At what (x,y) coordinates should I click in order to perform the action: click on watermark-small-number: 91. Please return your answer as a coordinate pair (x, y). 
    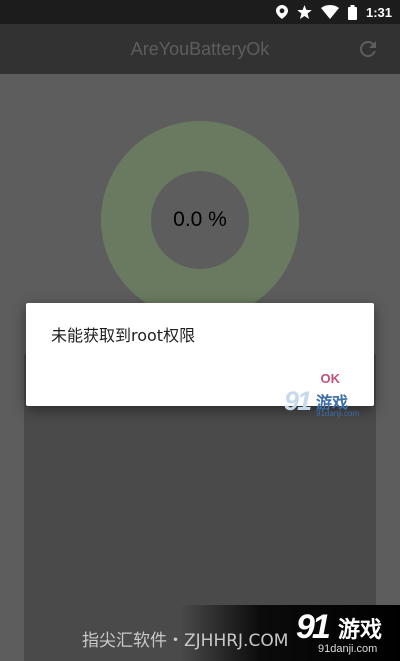
    Looking at the image, I should click on (298, 401).